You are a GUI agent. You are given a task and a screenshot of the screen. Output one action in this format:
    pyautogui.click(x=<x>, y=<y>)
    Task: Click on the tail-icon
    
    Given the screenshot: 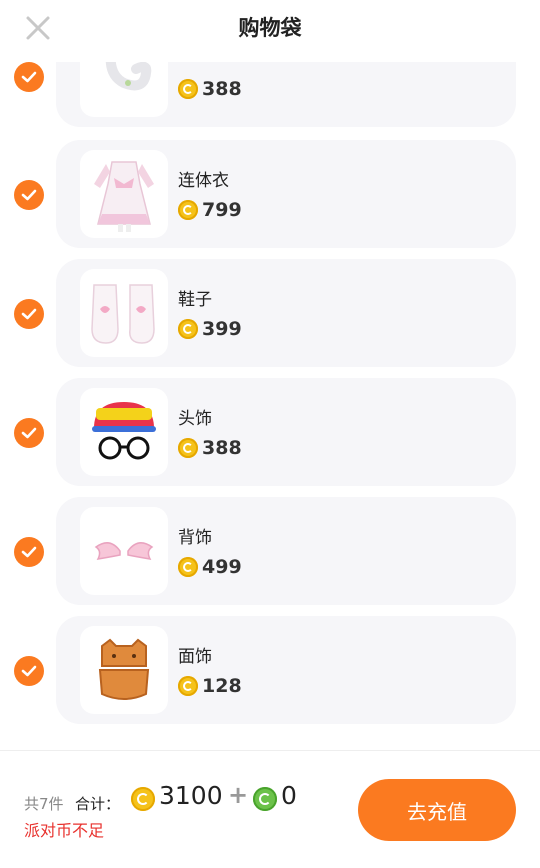 What is the action you would take?
    pyautogui.click(x=128, y=76)
    